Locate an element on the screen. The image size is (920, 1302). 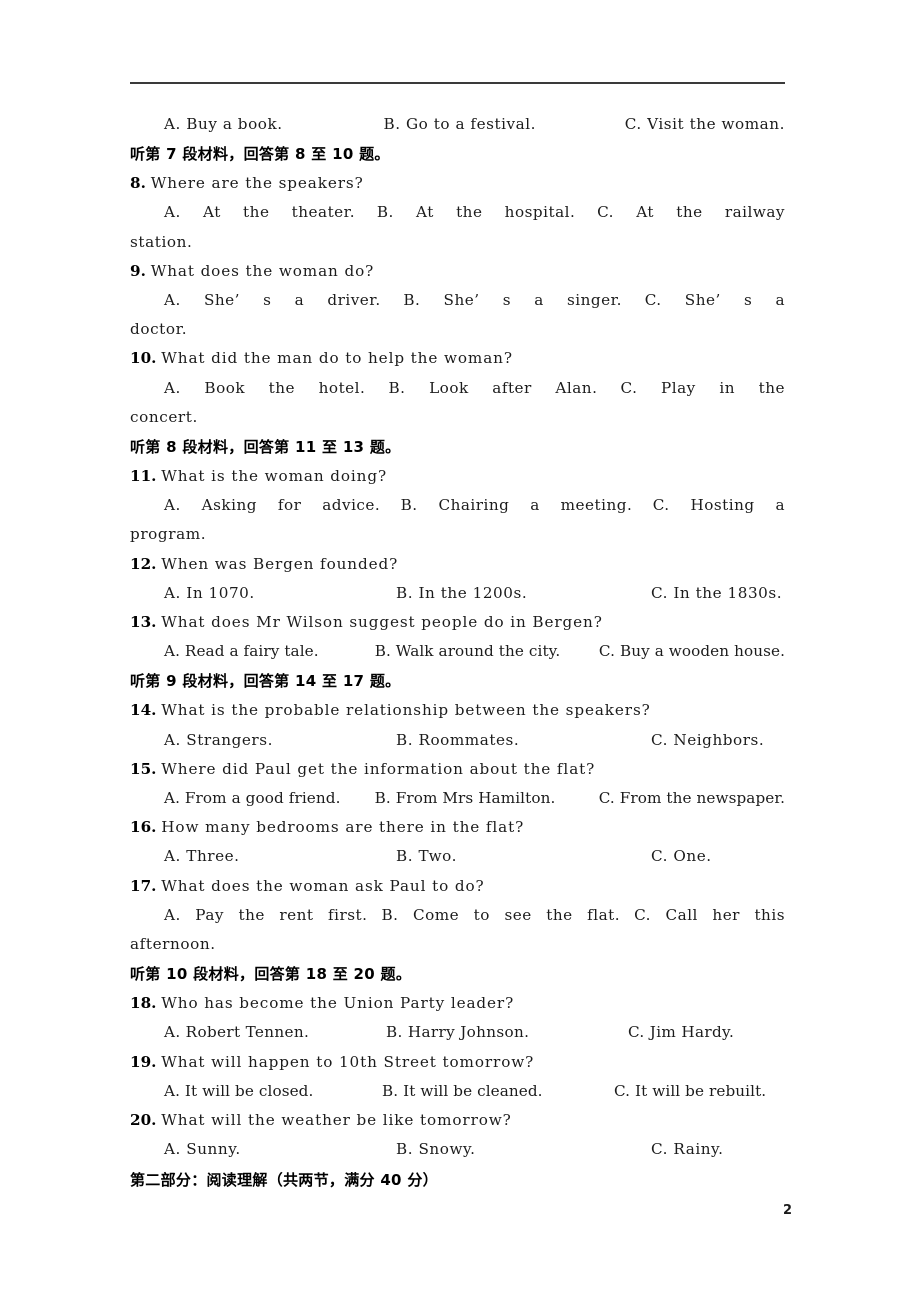
option-b: B. Chairing a meeting. is located at coordinates (517, 505).